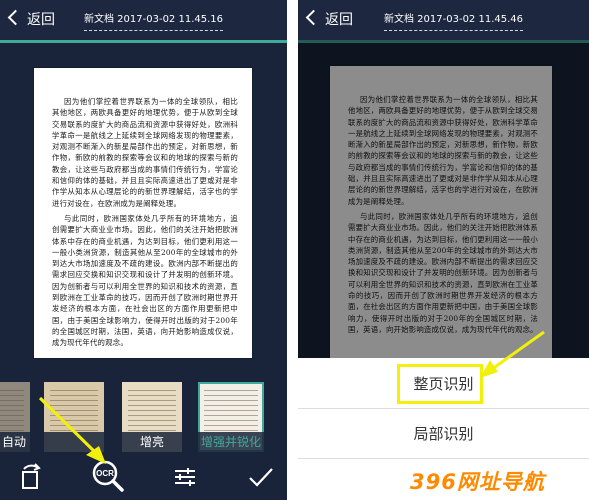 The image size is (589, 500). I want to click on watermark-text: 396网址导航, so click(477, 482).